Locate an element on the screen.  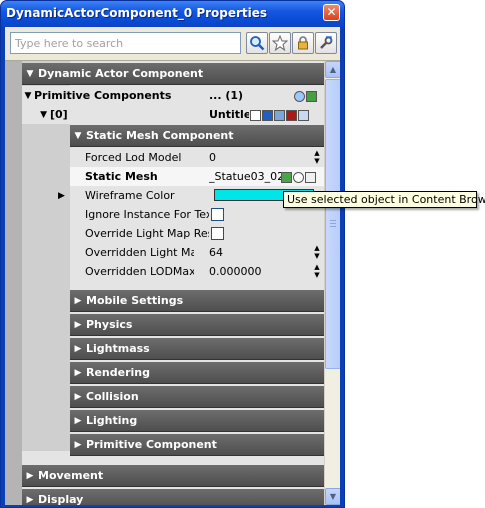
primitive-components-label: Primitive Components is located at coordinates (103, 95).